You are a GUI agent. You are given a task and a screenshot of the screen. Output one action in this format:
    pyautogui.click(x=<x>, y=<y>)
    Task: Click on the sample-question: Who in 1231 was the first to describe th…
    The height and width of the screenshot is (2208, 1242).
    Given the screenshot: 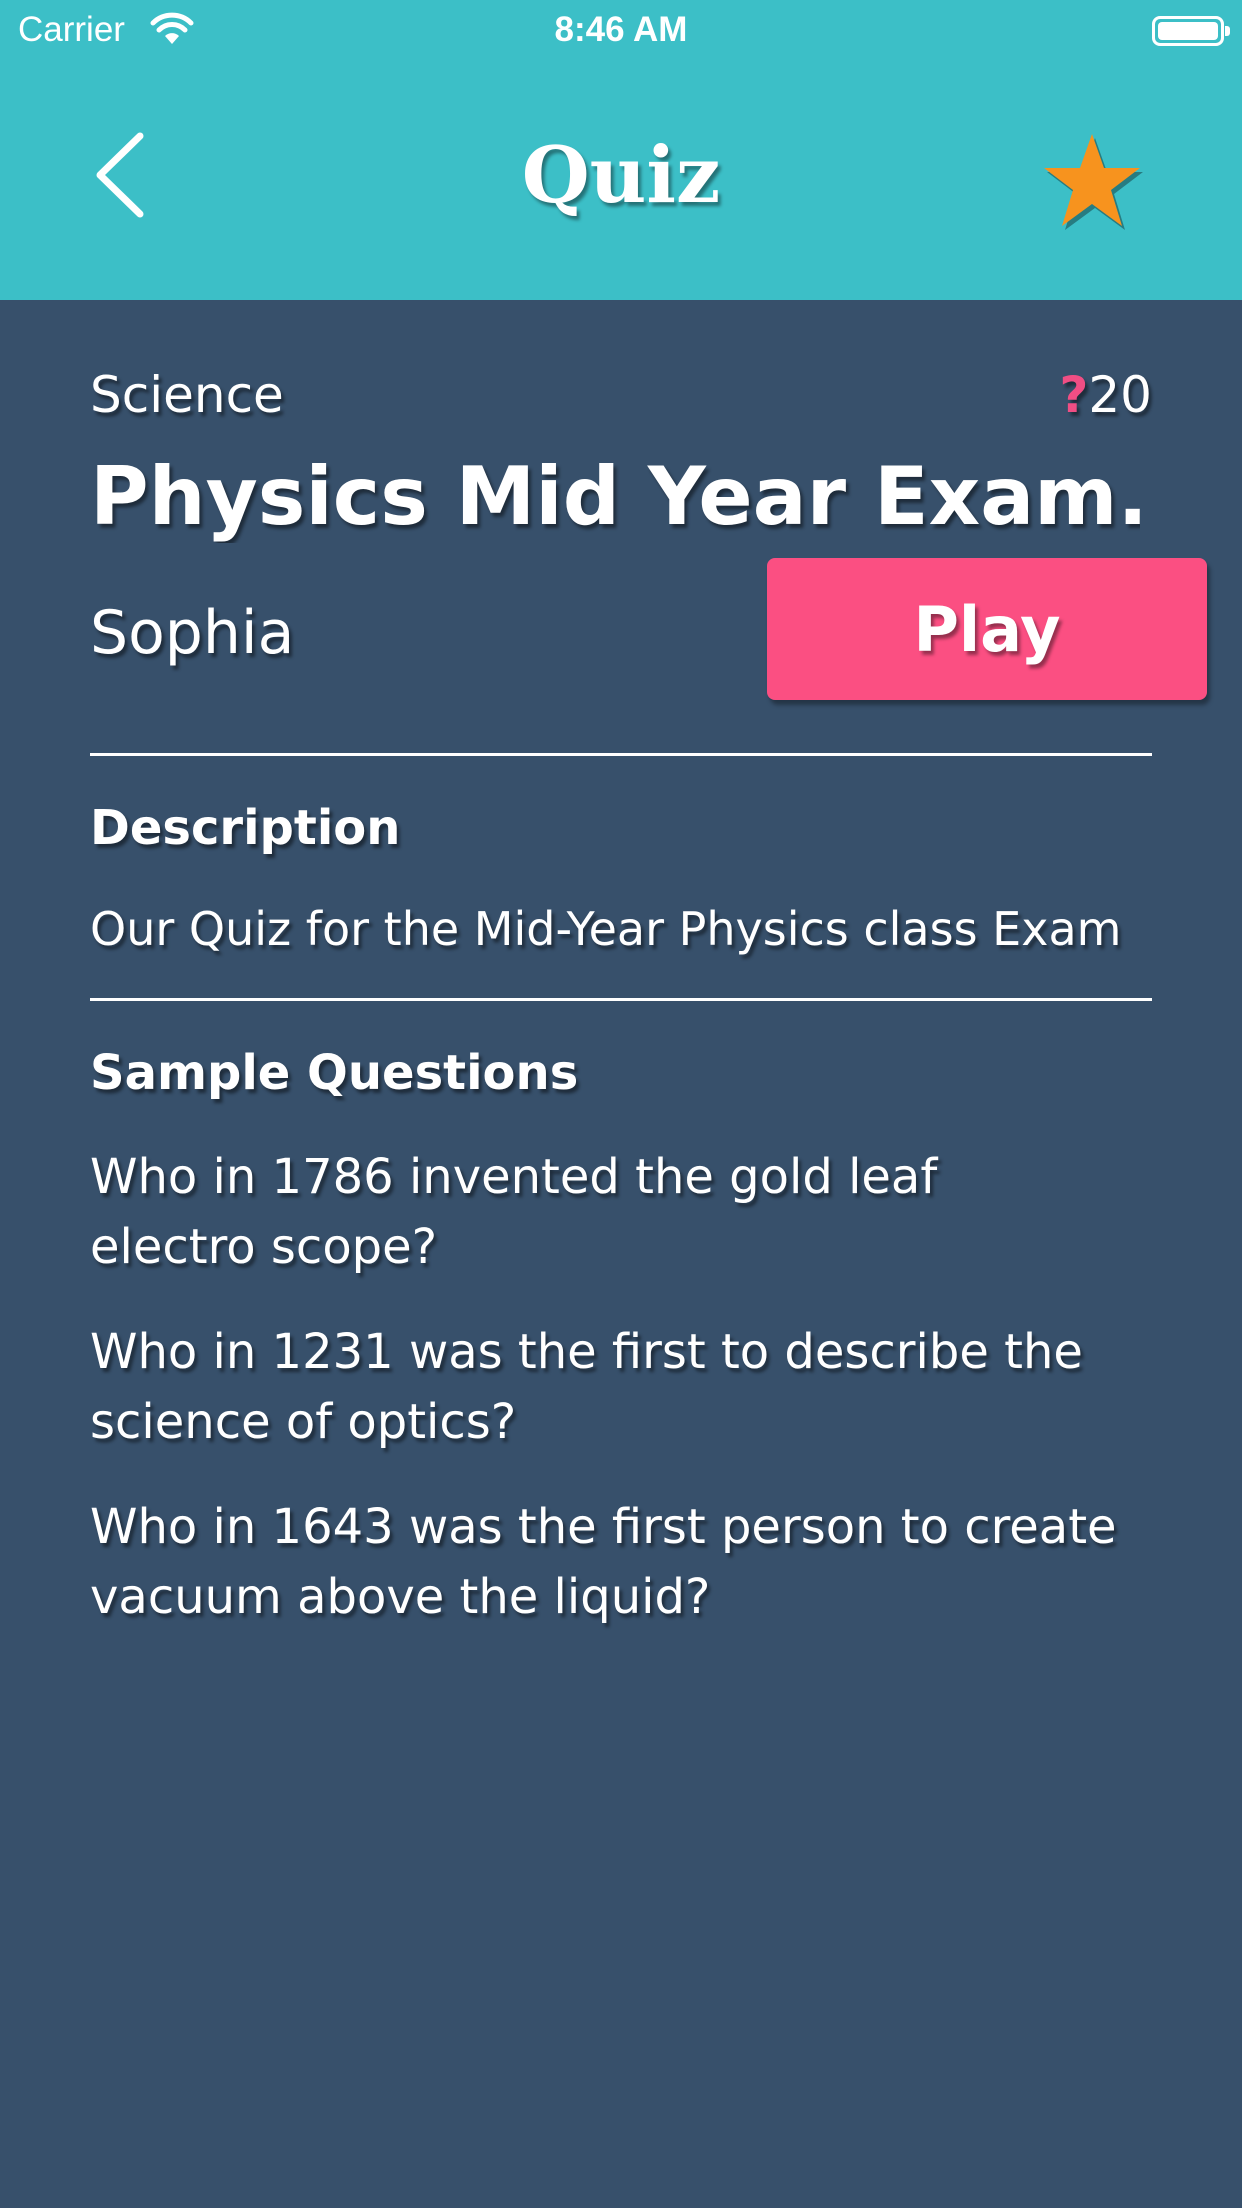 What is the action you would take?
    pyautogui.click(x=586, y=1387)
    